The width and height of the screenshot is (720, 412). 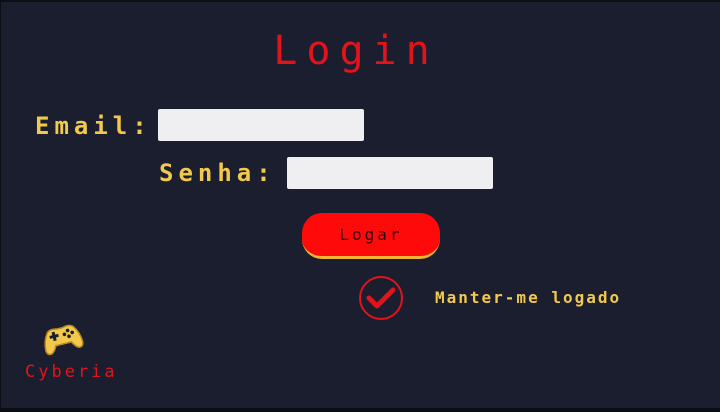 What do you see at coordinates (390, 173) in the screenshot?
I see `senha-field` at bounding box center [390, 173].